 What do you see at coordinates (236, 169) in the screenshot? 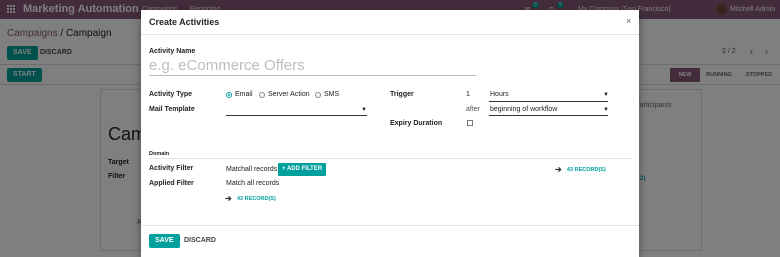
I see `match-prefix: Match` at bounding box center [236, 169].